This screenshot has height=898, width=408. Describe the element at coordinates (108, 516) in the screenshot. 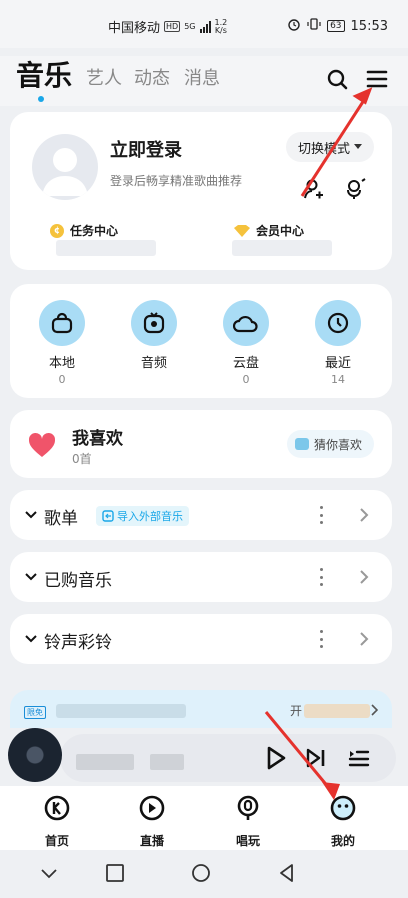

I see `import-icon` at that location.